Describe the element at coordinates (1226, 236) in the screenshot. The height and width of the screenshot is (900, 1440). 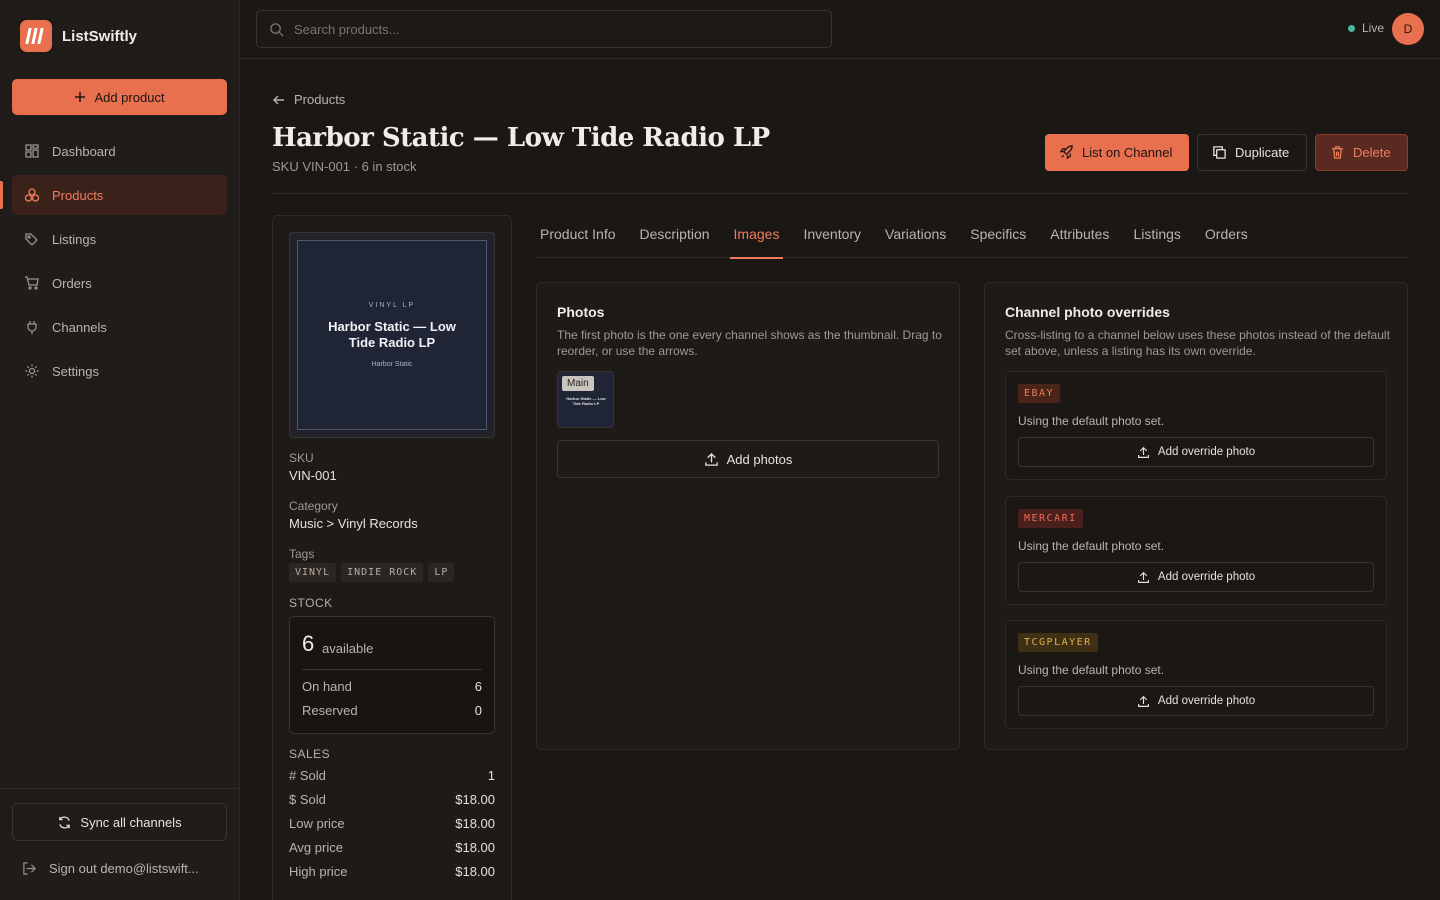
I see `tab-orders: Orders` at that location.